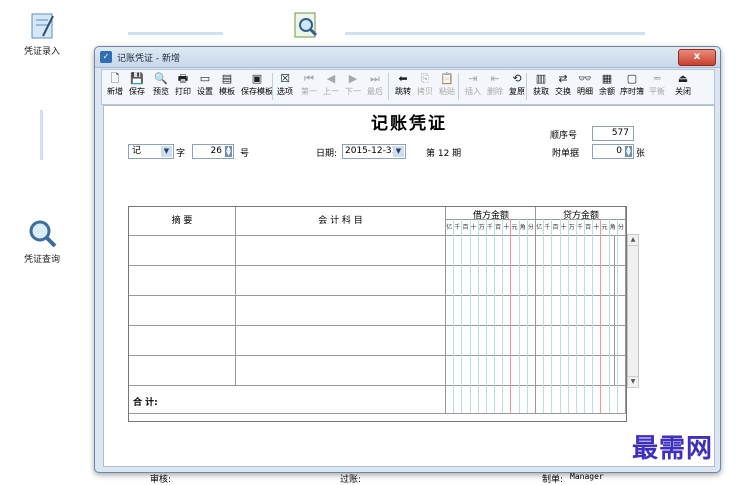  What do you see at coordinates (309, 84) in the screenshot?
I see `toolbar-button-first: ⏮ 第一` at bounding box center [309, 84].